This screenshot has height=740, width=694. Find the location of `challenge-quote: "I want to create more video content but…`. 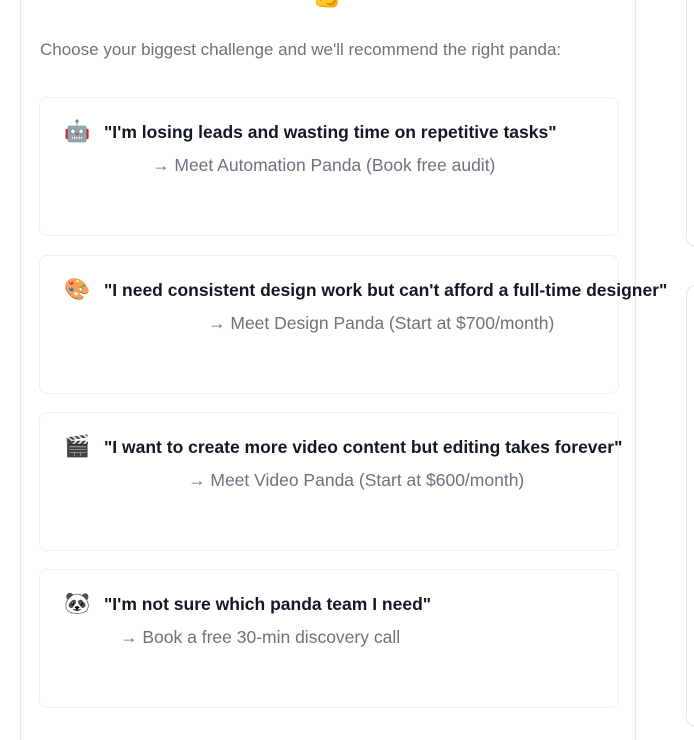

challenge-quote: "I want to create more video content but… is located at coordinates (363, 447).